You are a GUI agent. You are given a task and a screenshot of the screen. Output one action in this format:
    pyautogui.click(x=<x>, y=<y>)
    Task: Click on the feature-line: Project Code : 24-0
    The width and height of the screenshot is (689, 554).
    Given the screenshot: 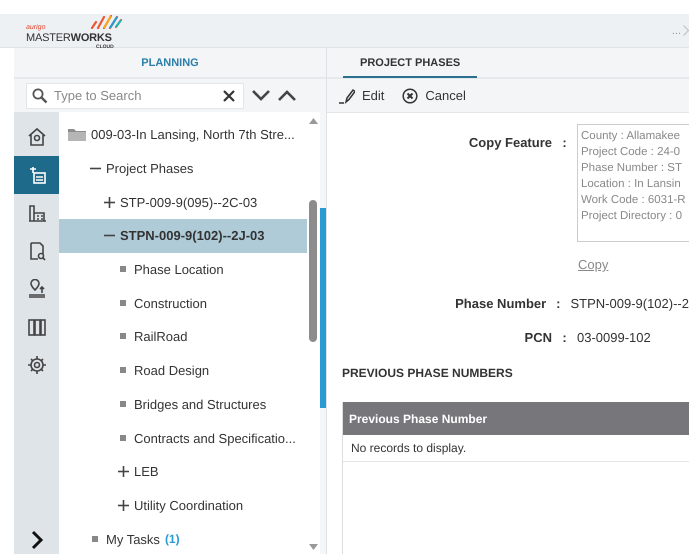 What is the action you would take?
    pyautogui.click(x=631, y=152)
    